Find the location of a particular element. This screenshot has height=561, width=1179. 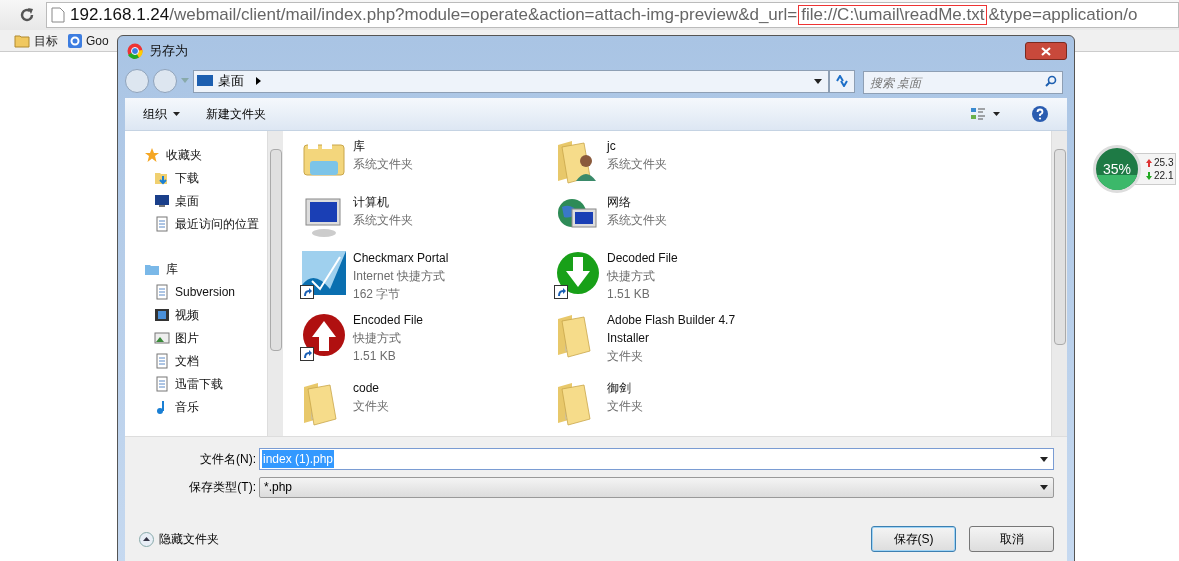

filename-label: 文件名(N): is located at coordinates (228, 459).